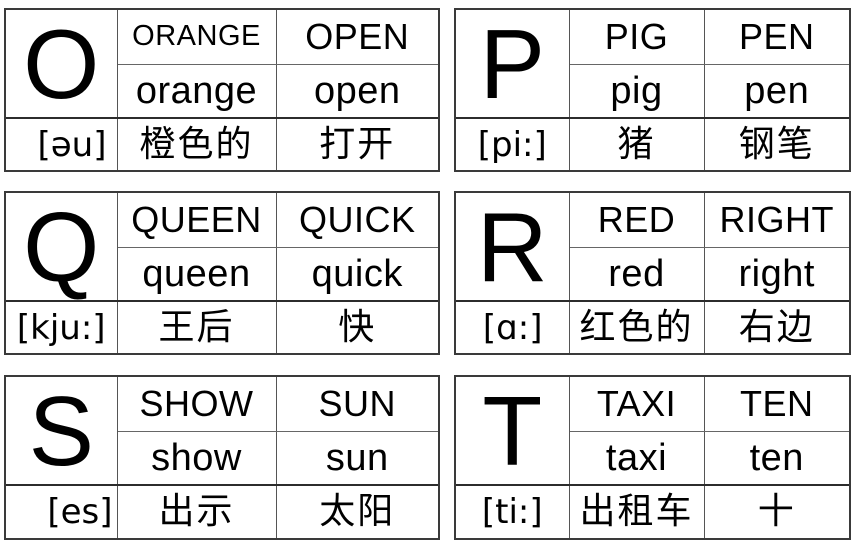  I want to click on uppercase-word: RIGHT, so click(776, 219).